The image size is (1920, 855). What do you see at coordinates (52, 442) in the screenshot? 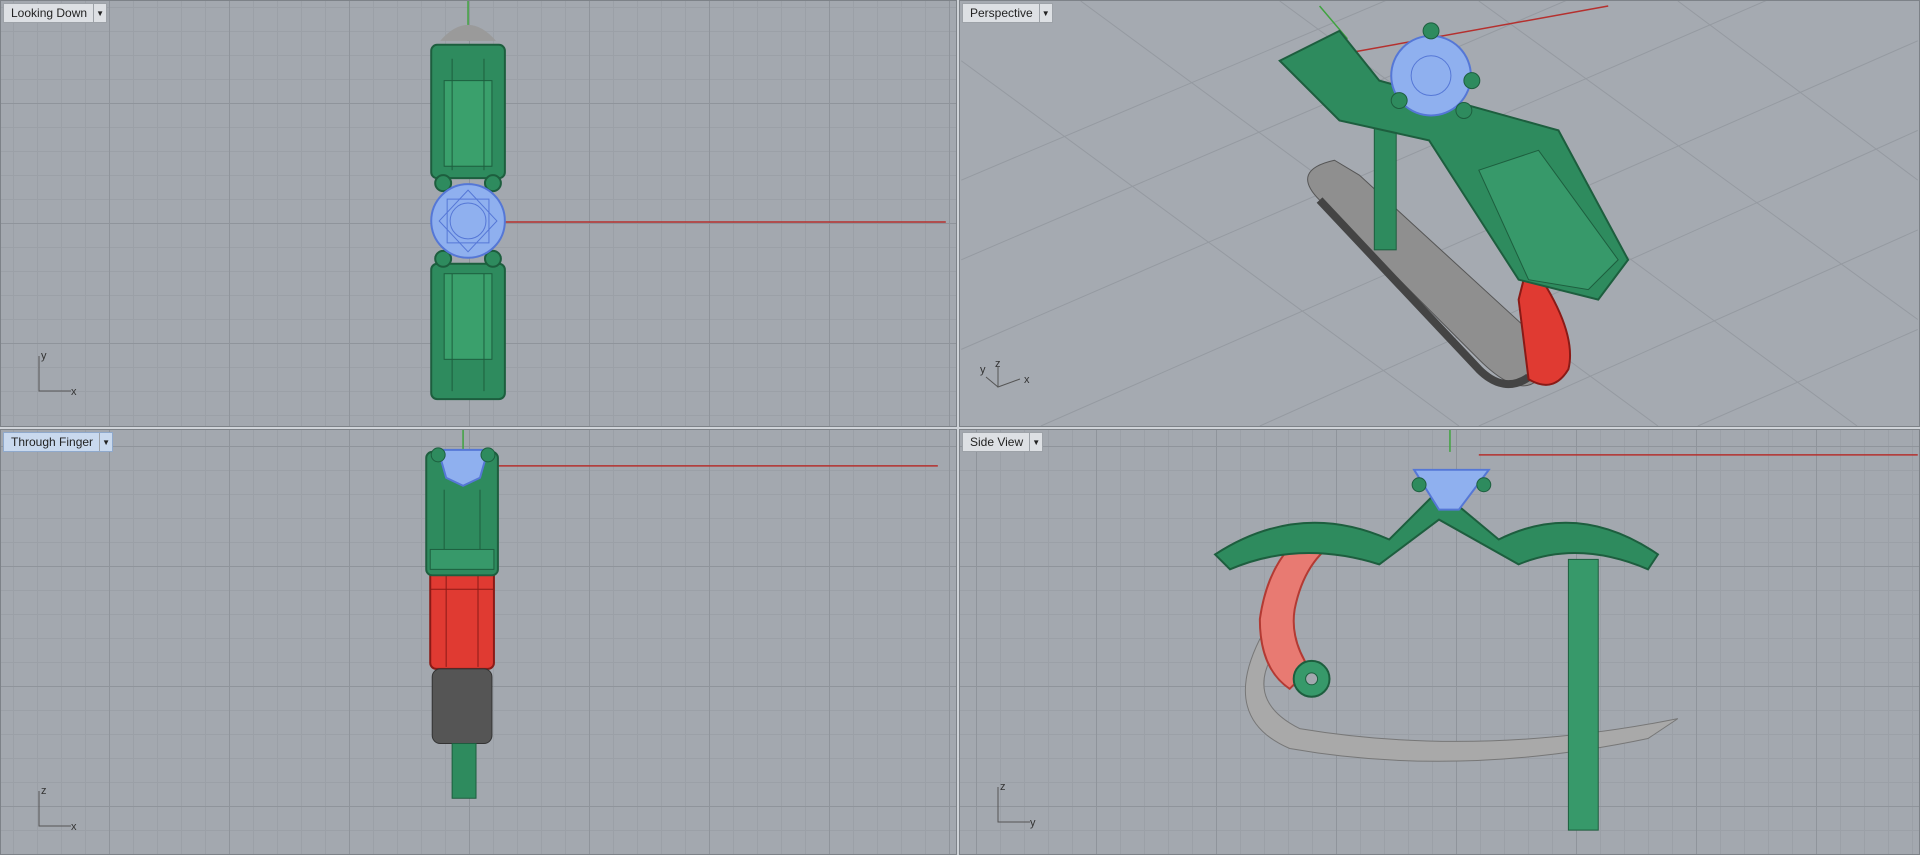
I see `viewport-title: Through Finger` at bounding box center [52, 442].